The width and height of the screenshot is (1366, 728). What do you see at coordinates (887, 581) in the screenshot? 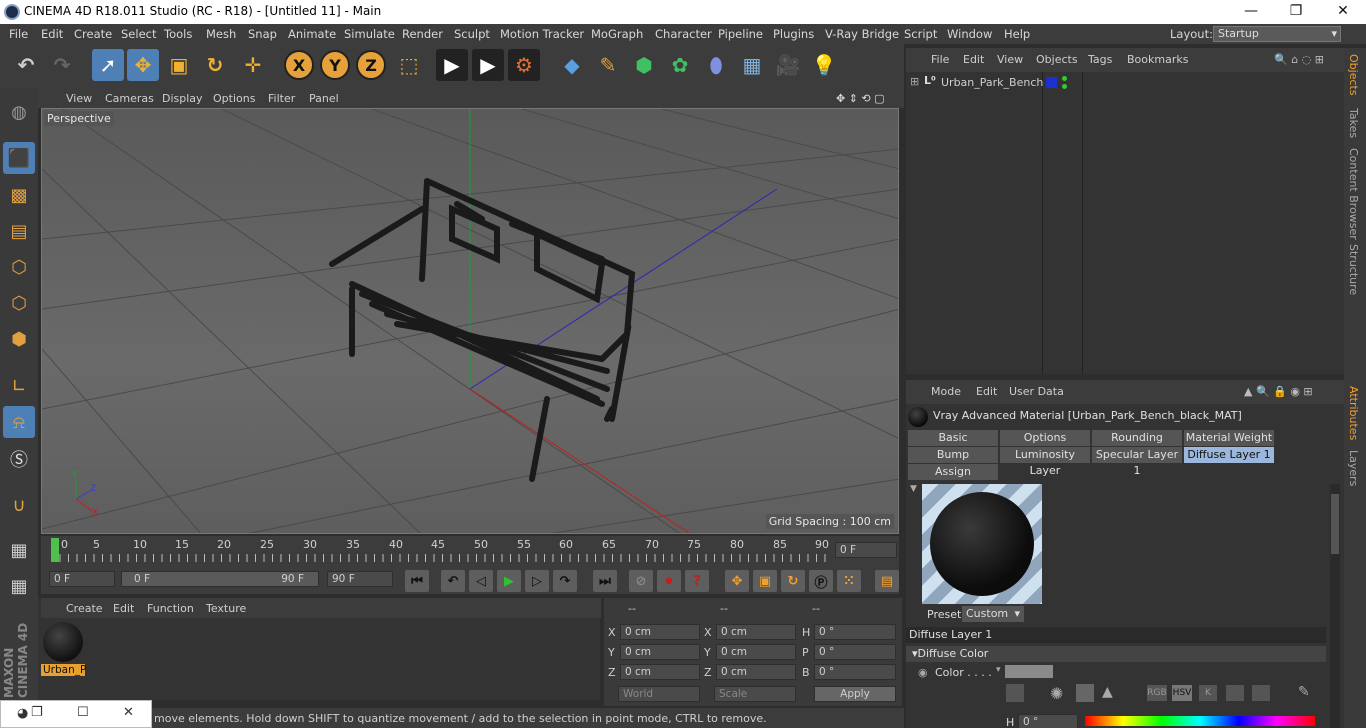
I see `timeline-window-icon: ▤` at bounding box center [887, 581].